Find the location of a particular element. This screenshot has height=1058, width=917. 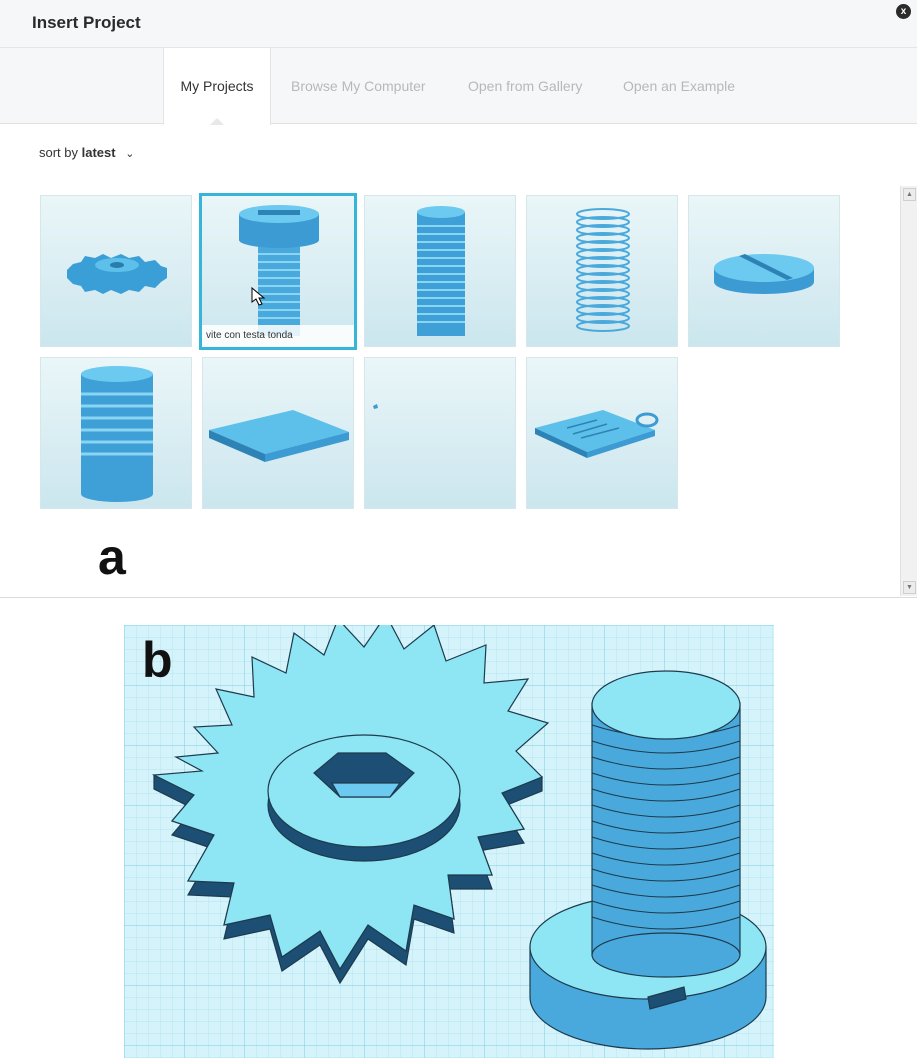

sort-dropdown: sort by latest ⌄ is located at coordinates (86, 152).